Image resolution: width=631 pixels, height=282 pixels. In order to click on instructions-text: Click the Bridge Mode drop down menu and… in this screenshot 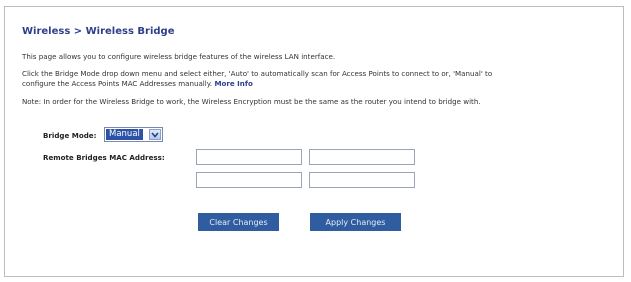, I will do `click(257, 78)`.